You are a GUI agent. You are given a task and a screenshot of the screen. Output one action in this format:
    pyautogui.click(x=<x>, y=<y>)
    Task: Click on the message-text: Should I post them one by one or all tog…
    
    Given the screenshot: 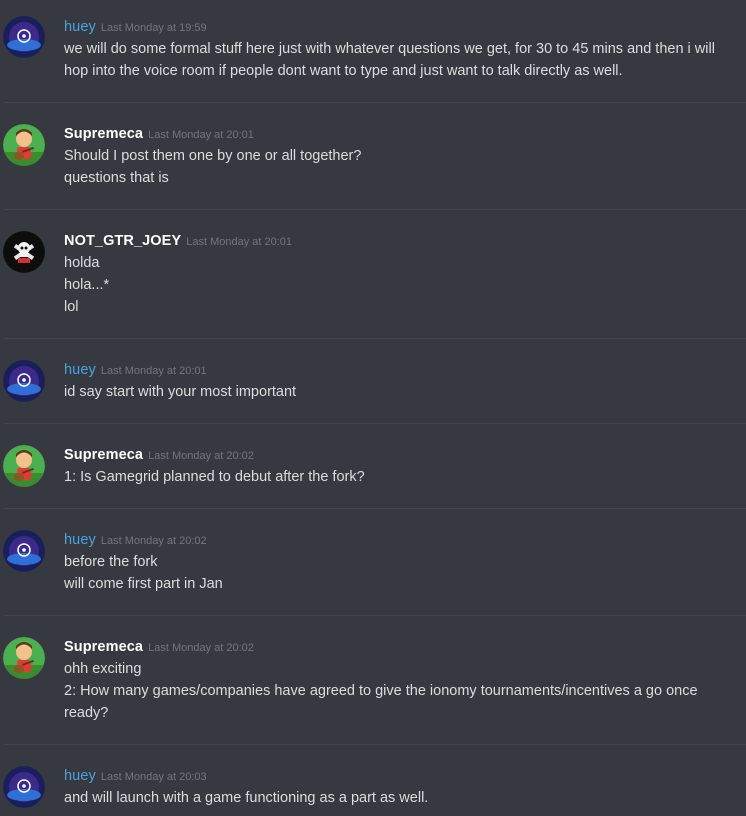 What is the action you would take?
    pyautogui.click(x=213, y=156)
    